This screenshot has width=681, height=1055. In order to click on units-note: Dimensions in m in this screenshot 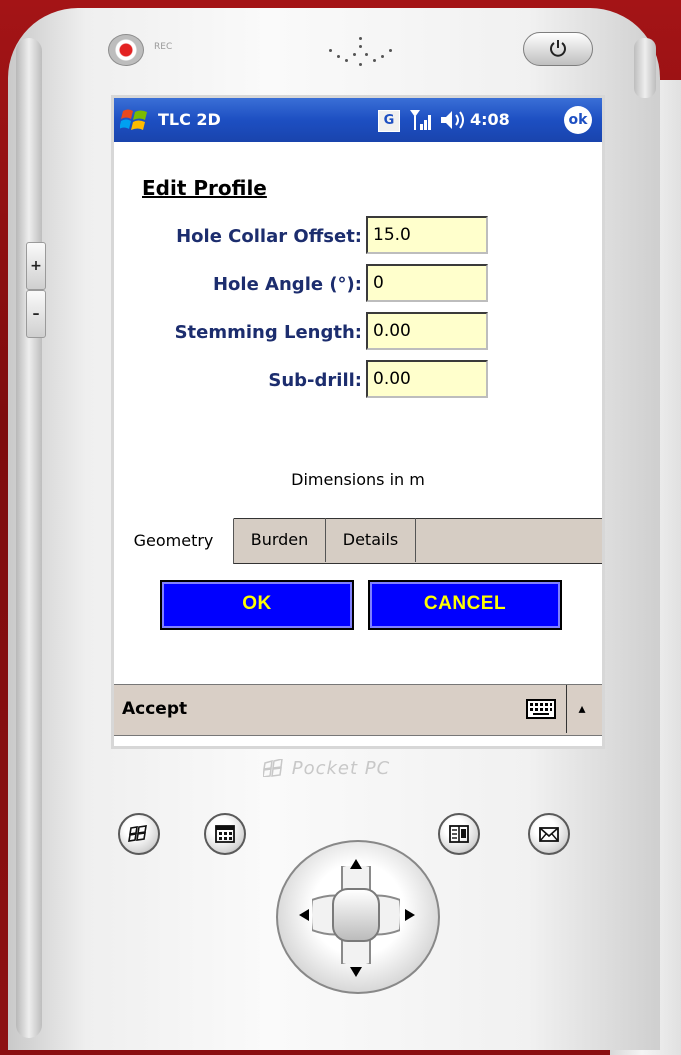, I will do `click(358, 479)`.